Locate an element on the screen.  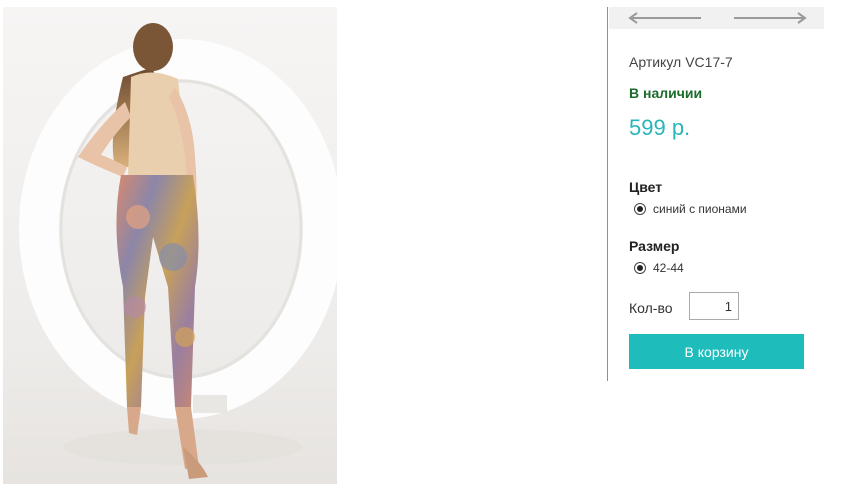
quantity-input is located at coordinates (714, 306).